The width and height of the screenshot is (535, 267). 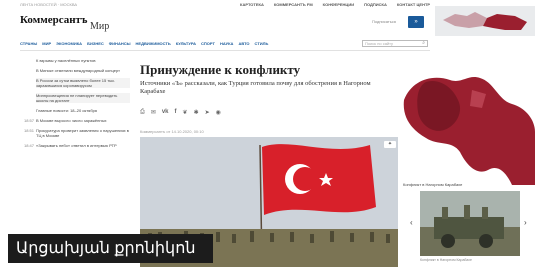 What do you see at coordinates (379, 43) in the screenshot?
I see `search-placeholder: Поиск по сайту` at bounding box center [379, 43].